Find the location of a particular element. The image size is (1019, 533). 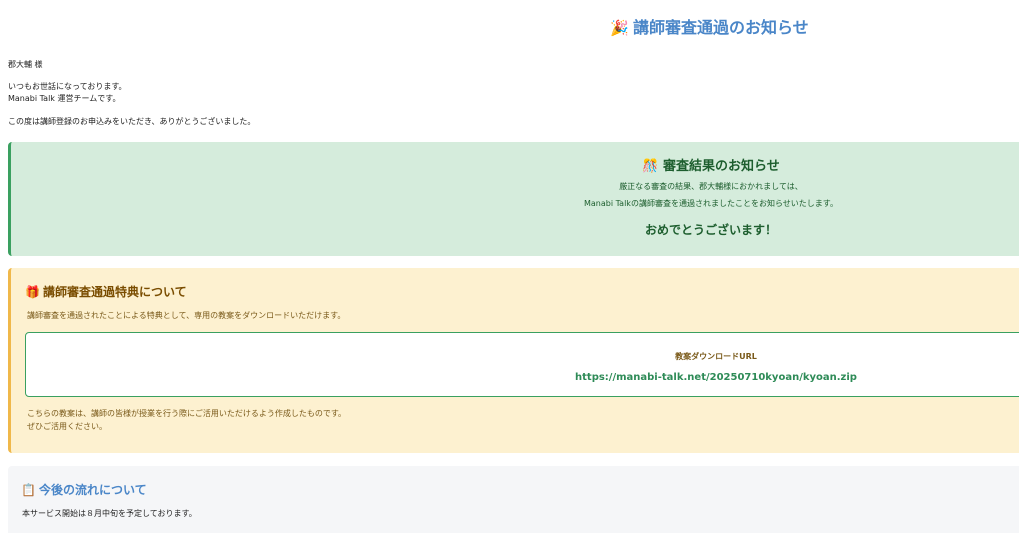

confetti-ball-icon: 🎊 is located at coordinates (650, 166).